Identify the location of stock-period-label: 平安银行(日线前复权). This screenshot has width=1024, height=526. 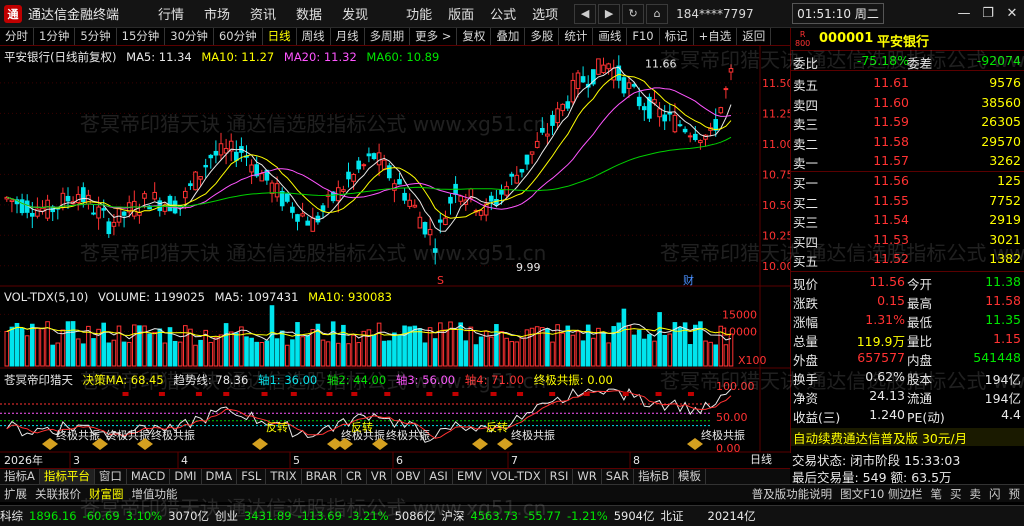
(60, 57).